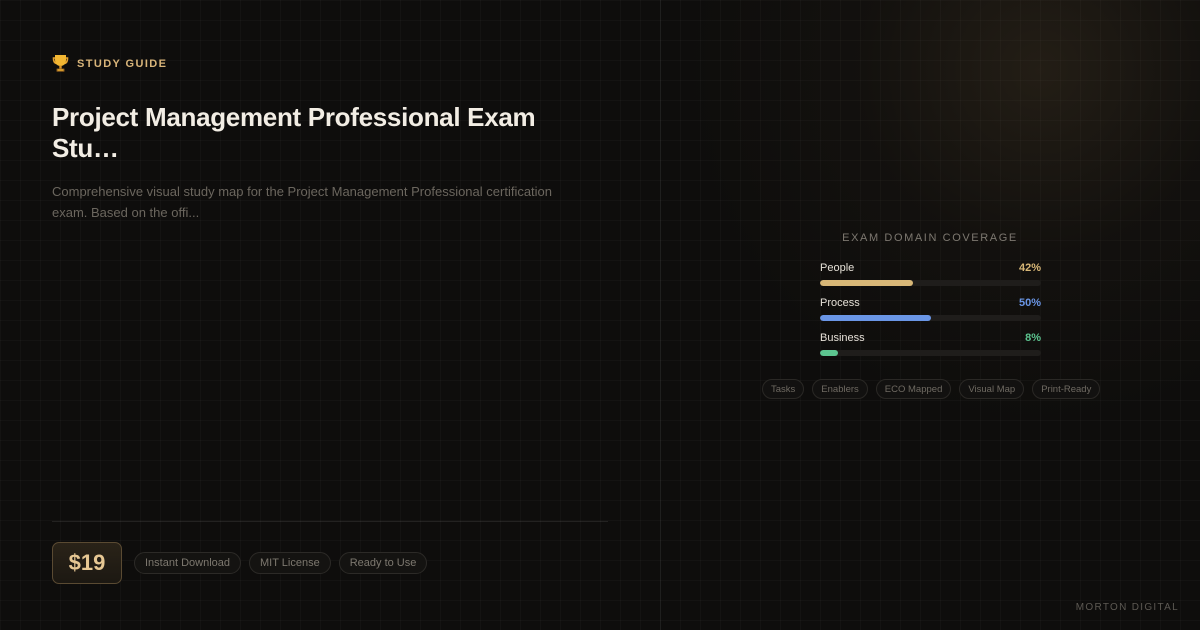  Describe the element at coordinates (840, 389) in the screenshot. I see `tag-enablers: Enablers` at that location.